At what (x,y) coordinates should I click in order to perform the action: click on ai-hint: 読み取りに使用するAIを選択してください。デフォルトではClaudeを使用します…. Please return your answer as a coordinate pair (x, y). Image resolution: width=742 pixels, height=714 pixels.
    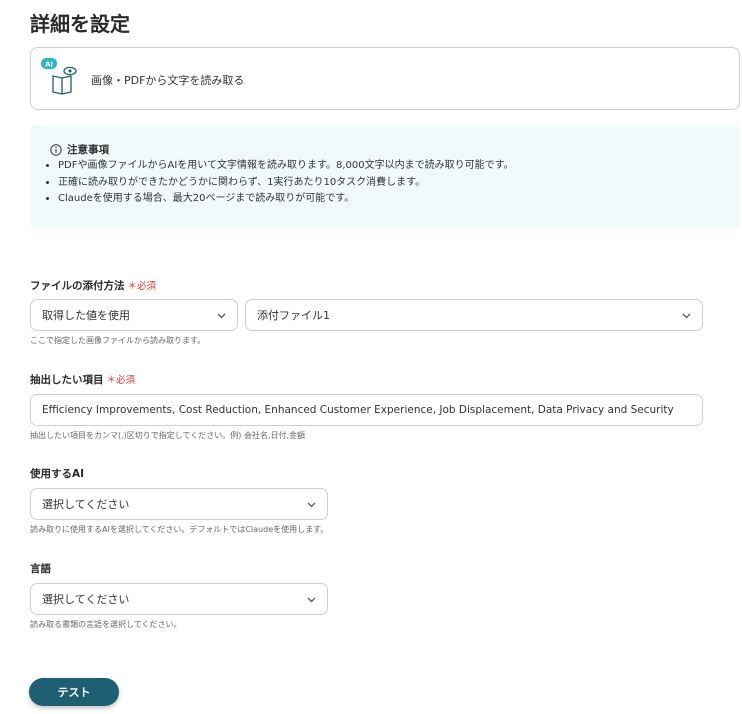
    Looking at the image, I should click on (179, 529).